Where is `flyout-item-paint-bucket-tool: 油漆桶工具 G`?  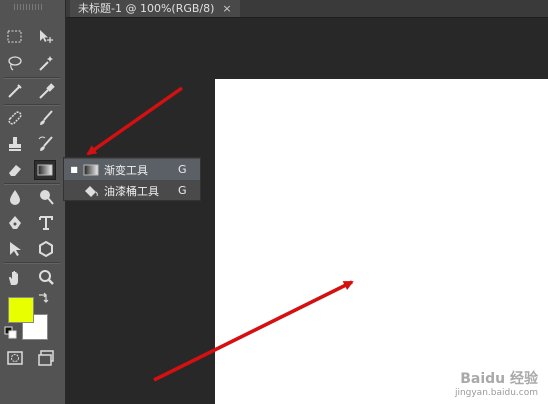 flyout-item-paint-bucket-tool: 油漆桶工具 G is located at coordinates (132, 190).